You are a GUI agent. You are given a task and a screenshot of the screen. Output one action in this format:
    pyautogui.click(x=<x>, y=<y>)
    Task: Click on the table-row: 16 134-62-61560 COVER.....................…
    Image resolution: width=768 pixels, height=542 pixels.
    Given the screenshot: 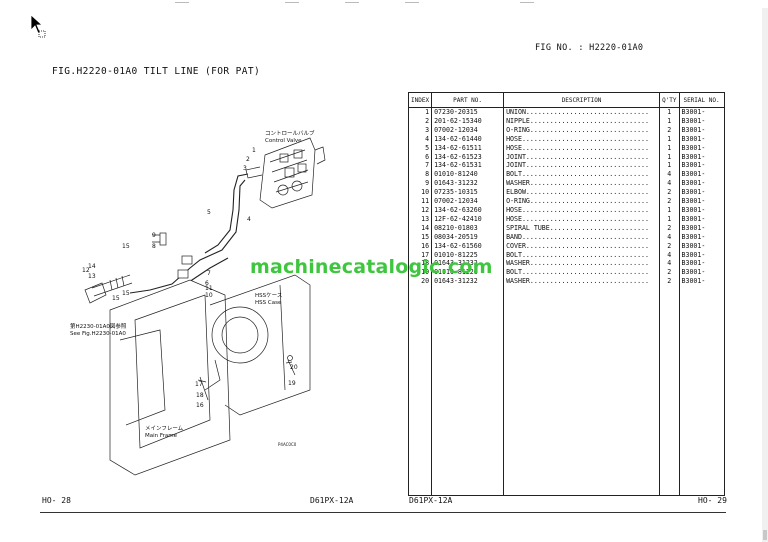 What is the action you would take?
    pyautogui.click(x=566, y=246)
    